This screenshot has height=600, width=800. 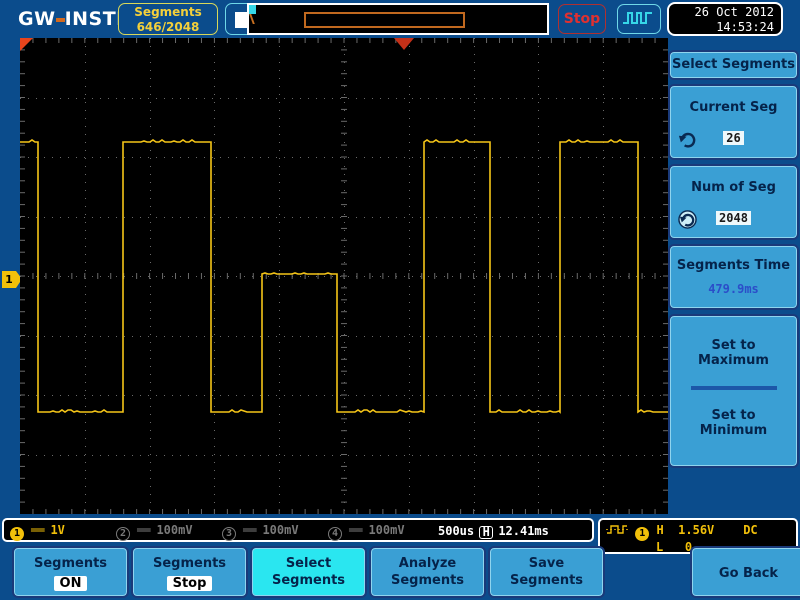 I want to click on function-button-go-back: Go Back, so click(x=745, y=572).